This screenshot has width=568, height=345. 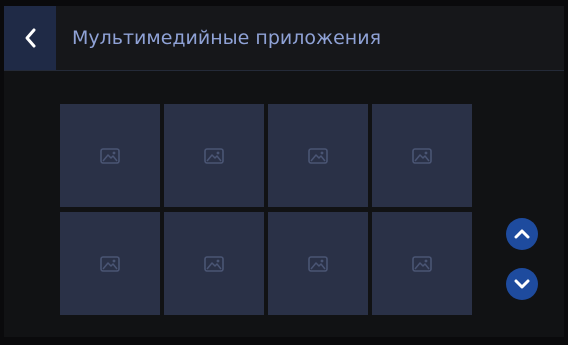 I want to click on chevron-up-icon, so click(x=522, y=234).